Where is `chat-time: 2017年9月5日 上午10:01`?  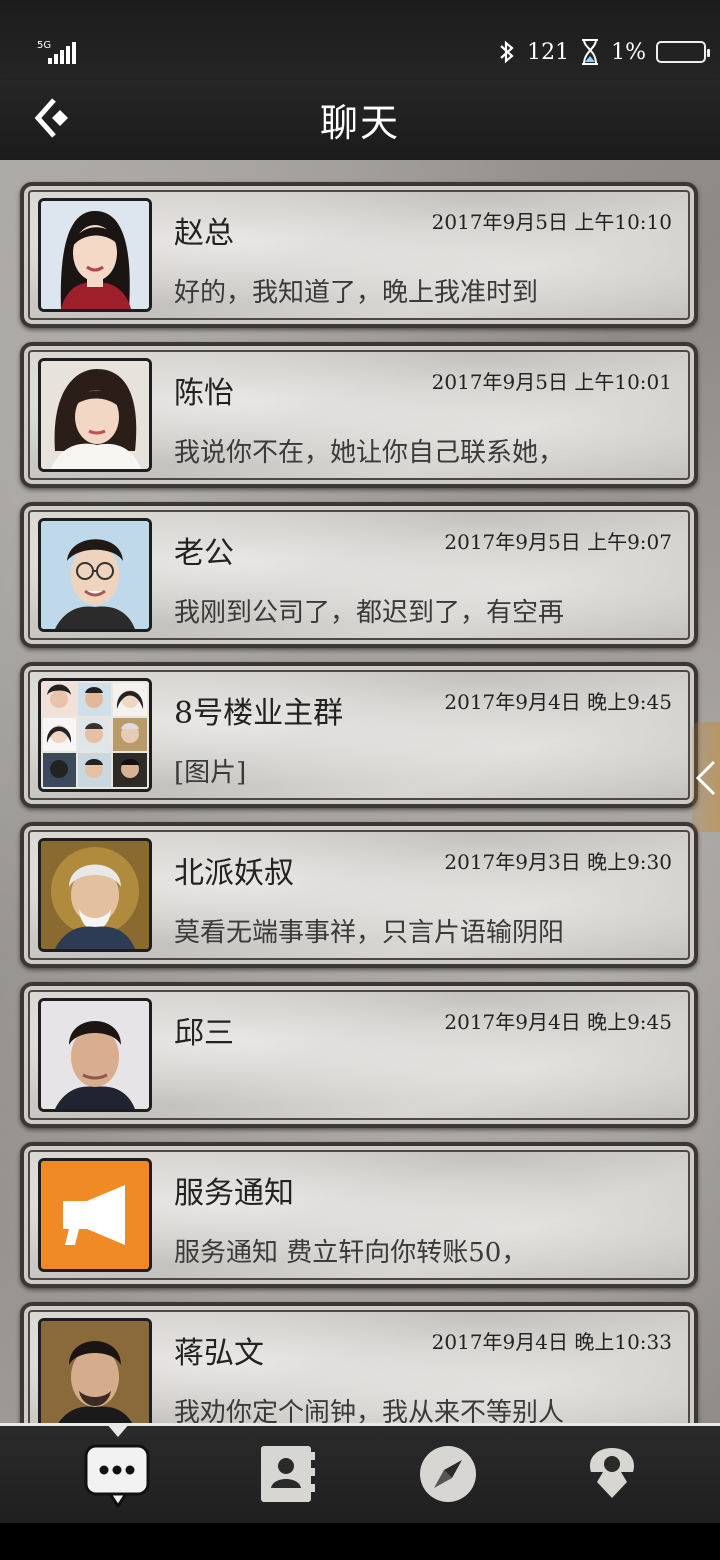
chat-time: 2017年9月5日 上午10:01 is located at coordinates (551, 382).